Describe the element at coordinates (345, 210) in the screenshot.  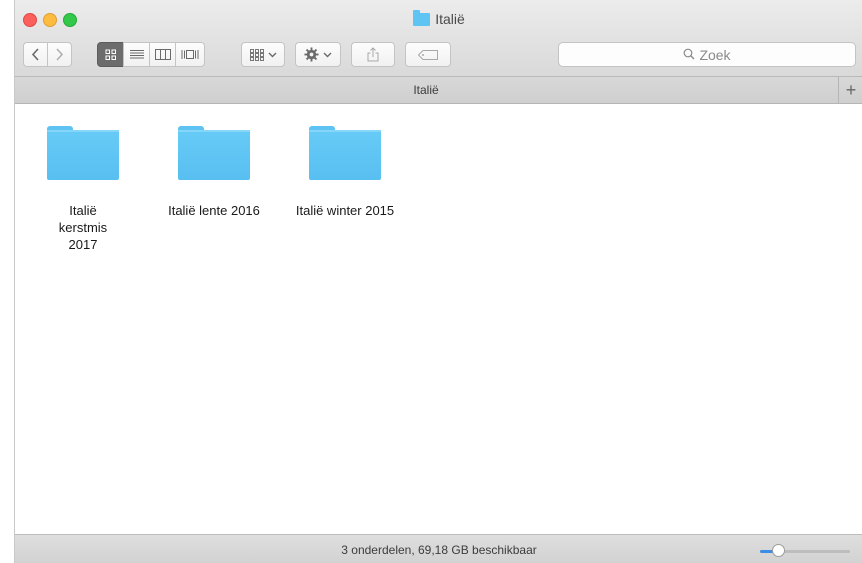
I see `folder-label: Italië winter 2015` at that location.